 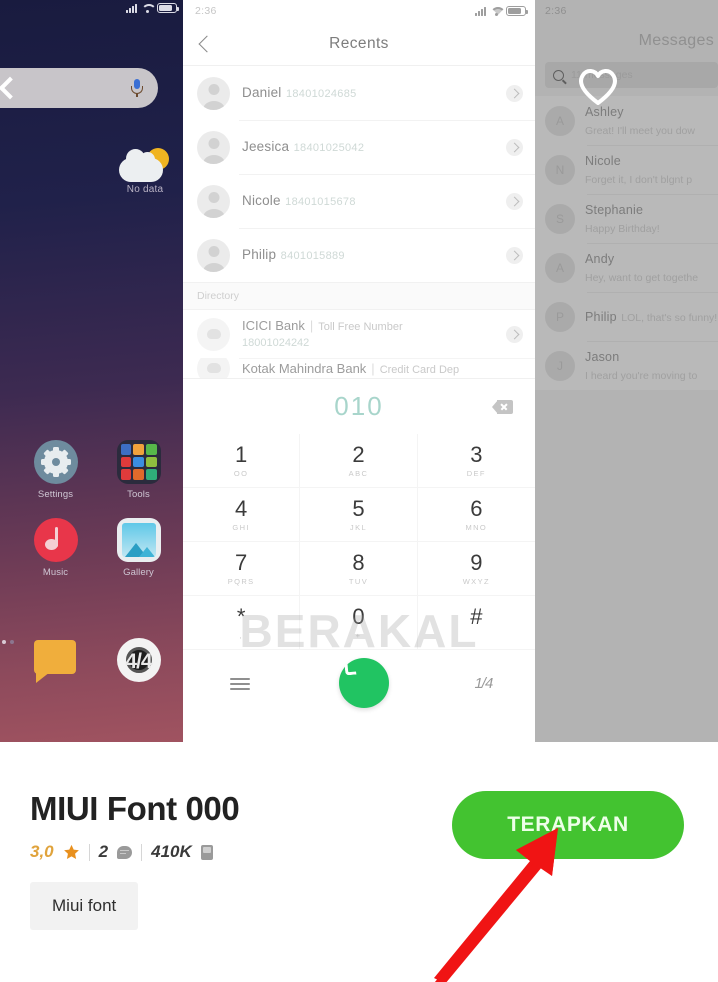 I want to click on key-digit: #, so click(x=476, y=616).